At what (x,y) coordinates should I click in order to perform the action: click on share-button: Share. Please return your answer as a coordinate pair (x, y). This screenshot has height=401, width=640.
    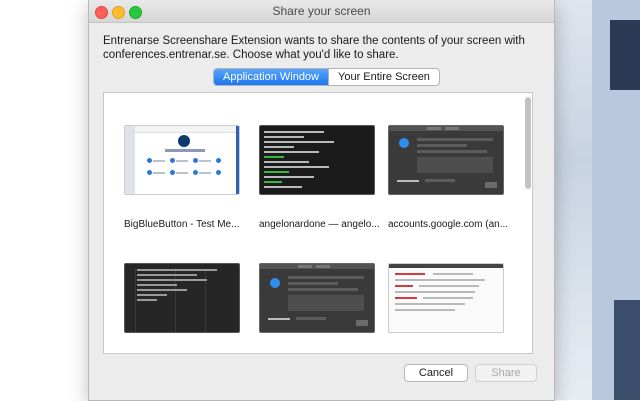
    Looking at the image, I should click on (506, 373).